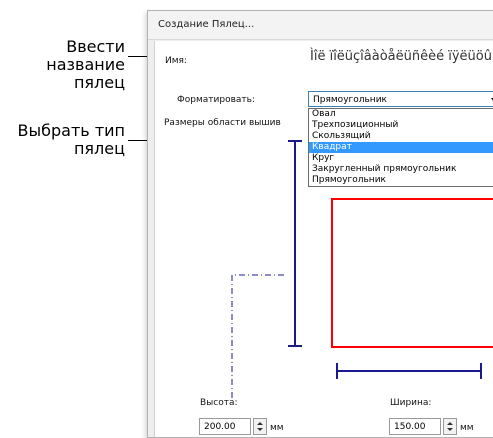 This screenshot has width=493, height=438. Describe the element at coordinates (277, 428) in the screenshot. I see `height-unit: мм` at that location.